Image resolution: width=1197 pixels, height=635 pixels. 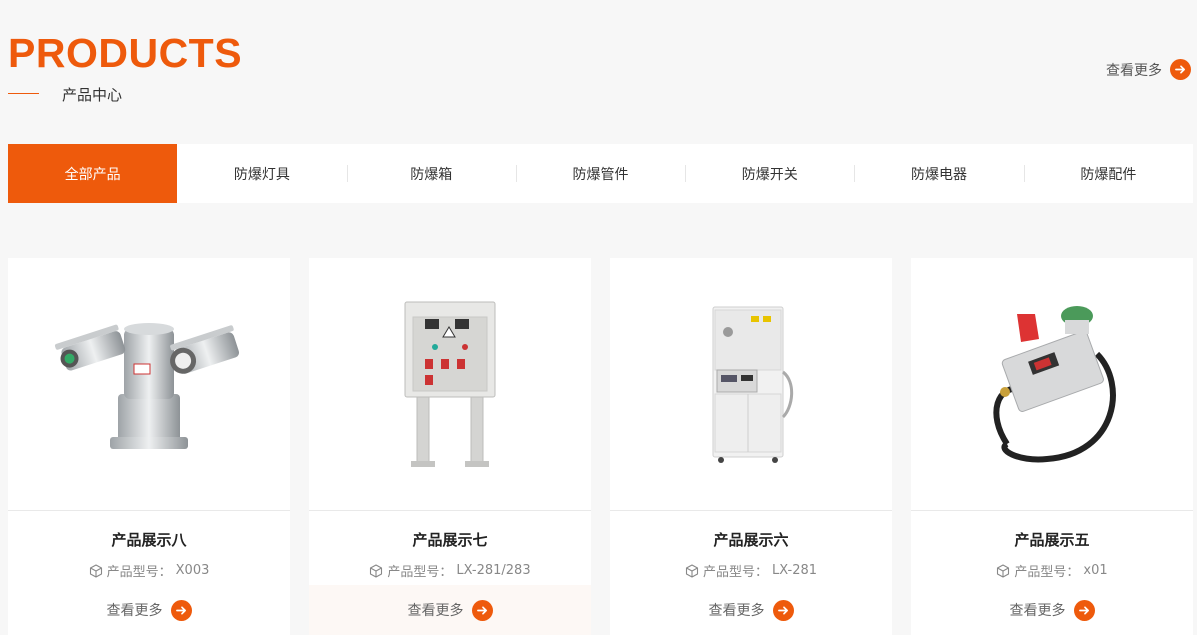 I want to click on view-more-link: 查看更多, so click(x=1148, y=69).